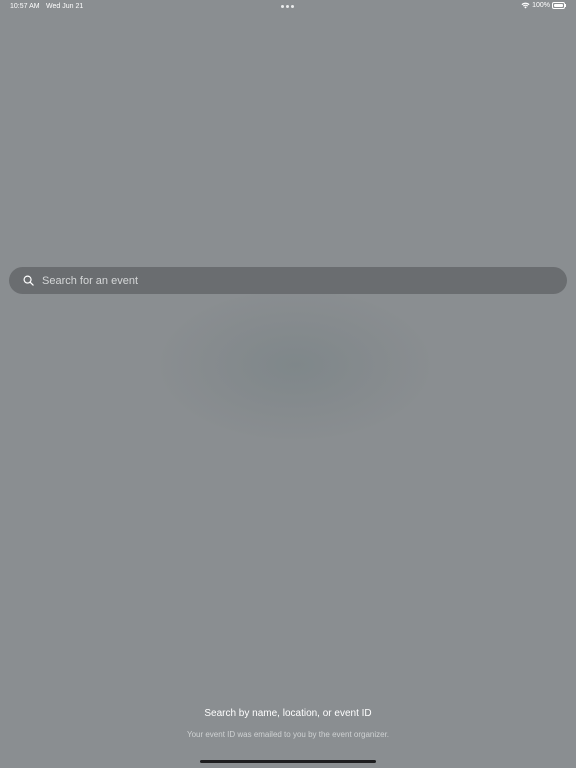  I want to click on background-blur, so click(295, 365).